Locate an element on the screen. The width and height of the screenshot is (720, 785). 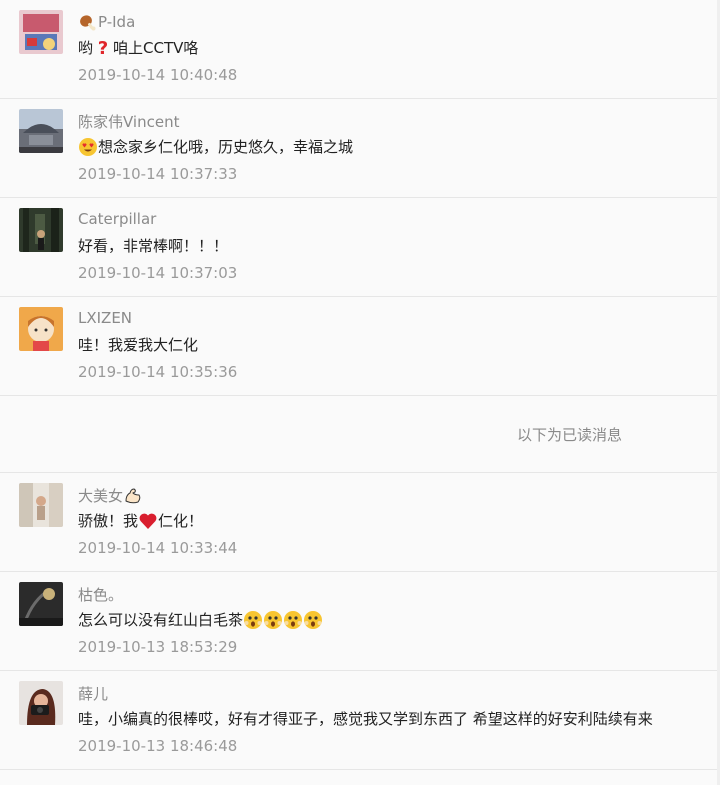
comment-item: 枯色。 怎么可以没有红山白毛茶 2019-10-13 18:53:29 is located at coordinates (360, 621).